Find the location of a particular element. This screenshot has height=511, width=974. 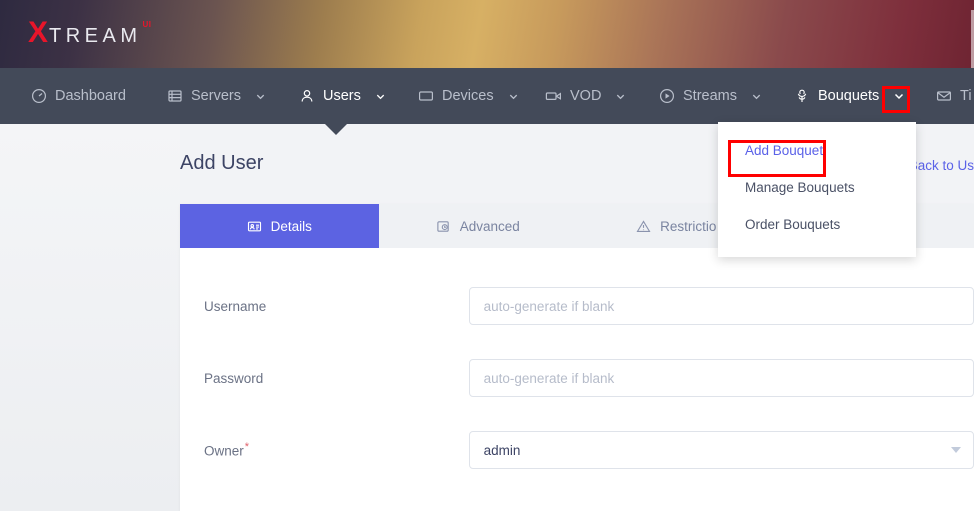

username-input: auto-generate if blank is located at coordinates (721, 306).